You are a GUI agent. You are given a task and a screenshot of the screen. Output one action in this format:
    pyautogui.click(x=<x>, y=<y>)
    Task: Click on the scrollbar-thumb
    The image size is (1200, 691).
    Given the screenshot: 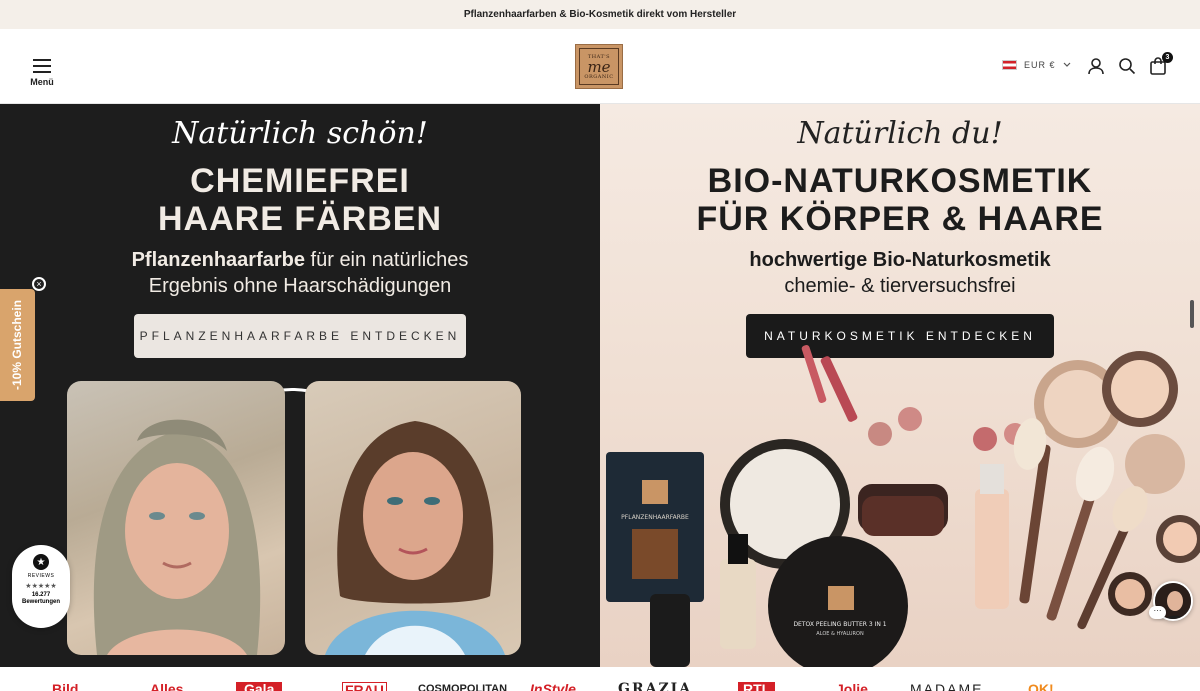 What is the action you would take?
    pyautogui.click(x=1192, y=314)
    